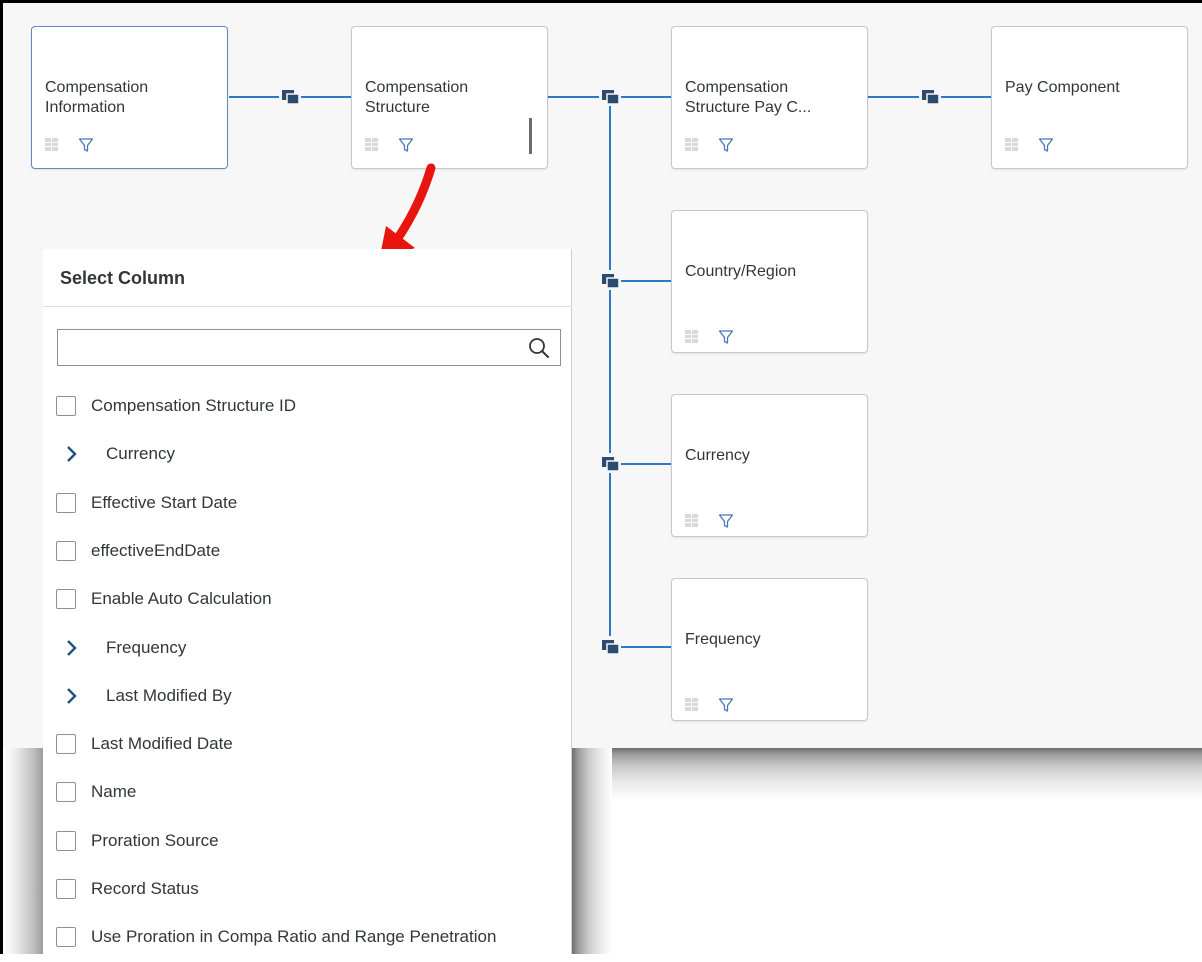 The image size is (1202, 962). Describe the element at coordinates (307, 649) in the screenshot. I see `column-item: Frequency` at that location.